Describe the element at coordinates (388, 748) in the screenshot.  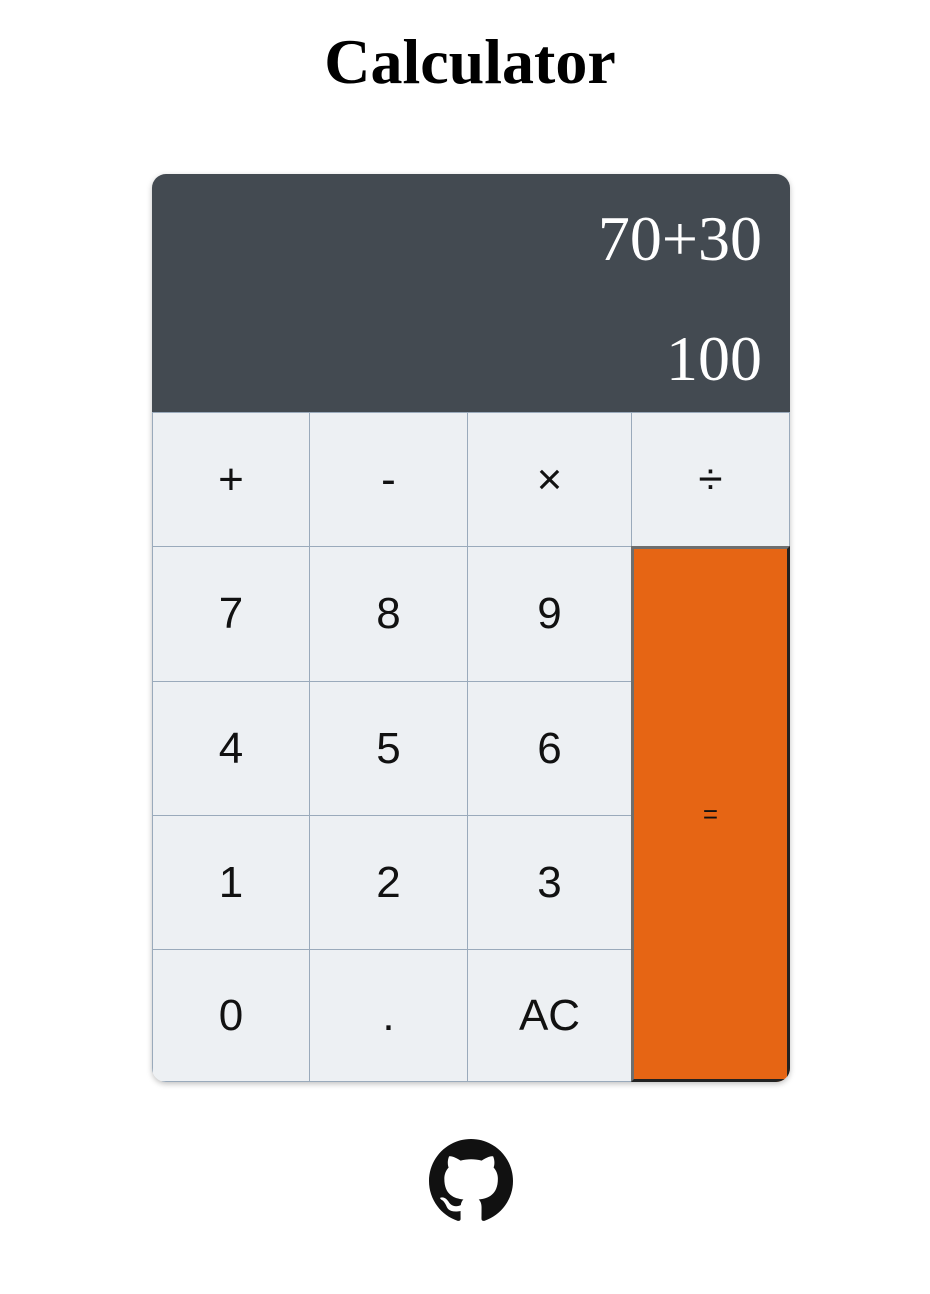
I see `digit-5-button: 5` at that location.